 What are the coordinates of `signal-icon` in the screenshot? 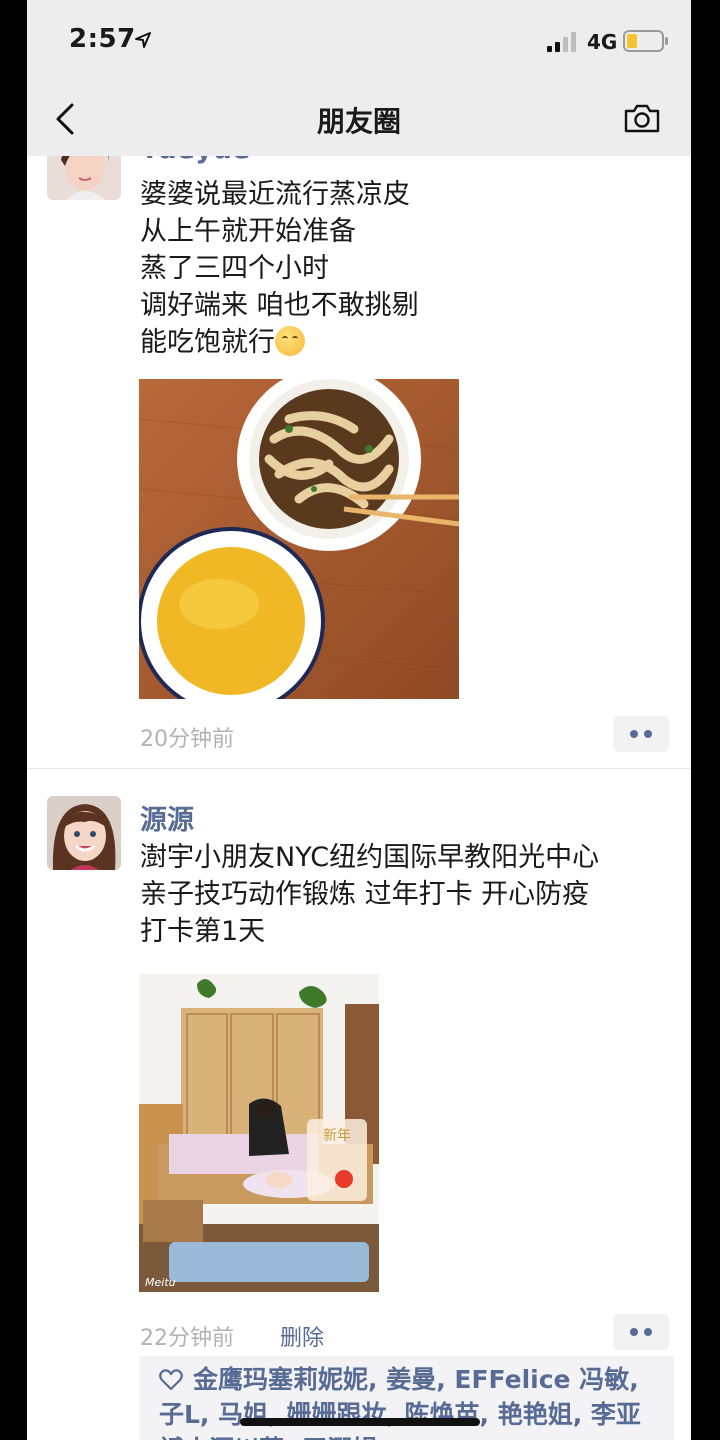 It's located at (561, 42).